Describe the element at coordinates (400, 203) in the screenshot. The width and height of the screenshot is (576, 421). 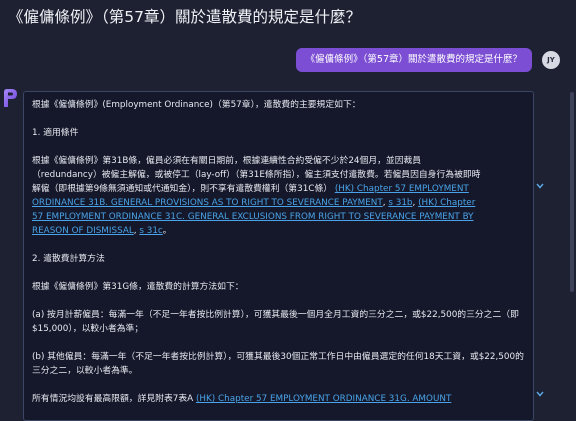
I see `citation-link-s31b: s 31b` at that location.